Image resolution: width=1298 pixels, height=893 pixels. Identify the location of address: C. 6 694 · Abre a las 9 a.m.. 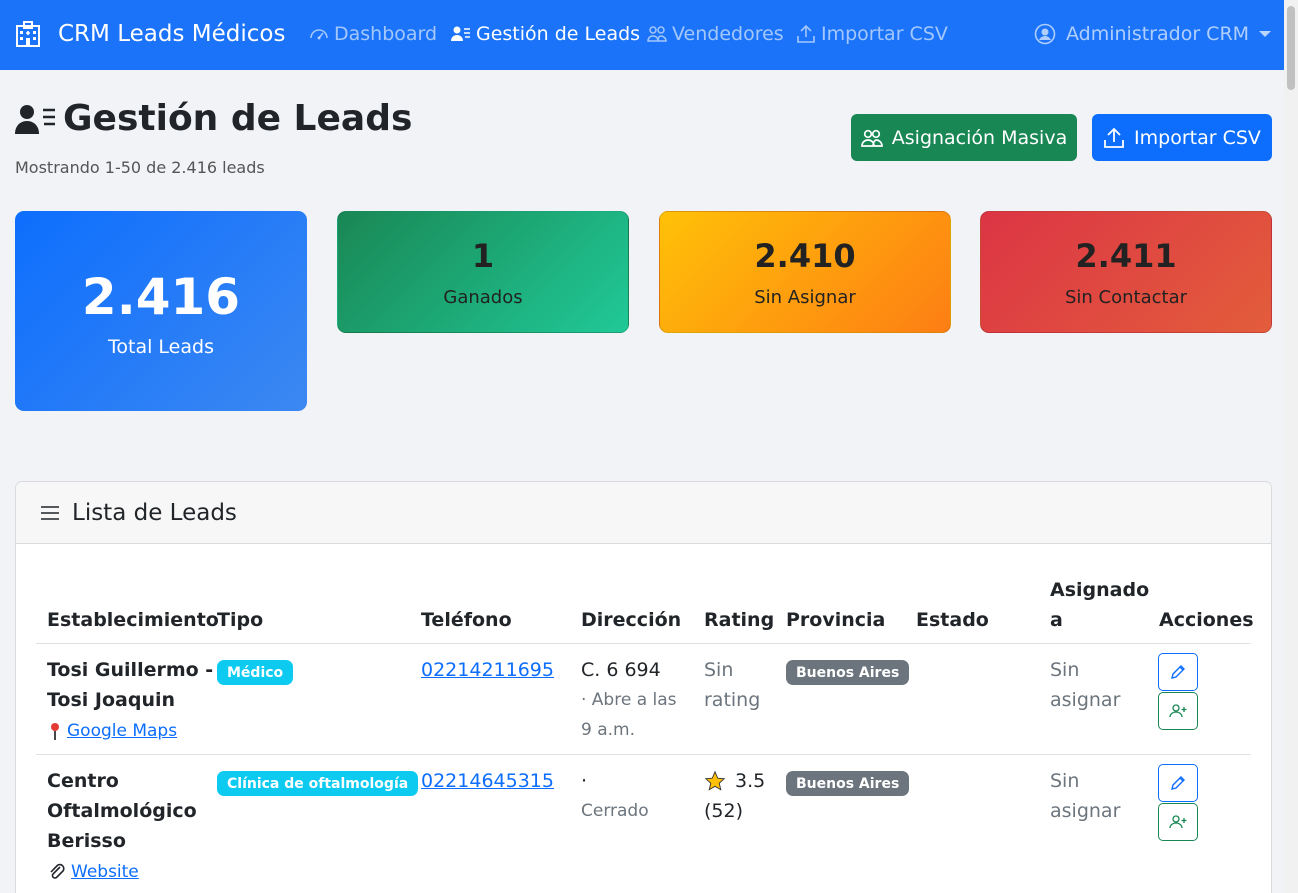
(629, 700).